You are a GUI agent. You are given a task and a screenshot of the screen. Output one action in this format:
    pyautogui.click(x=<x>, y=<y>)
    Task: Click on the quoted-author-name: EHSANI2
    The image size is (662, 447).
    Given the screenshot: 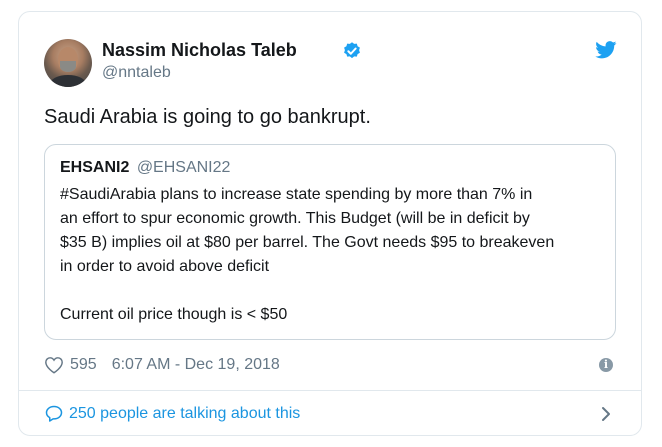 What is the action you would take?
    pyautogui.click(x=95, y=167)
    